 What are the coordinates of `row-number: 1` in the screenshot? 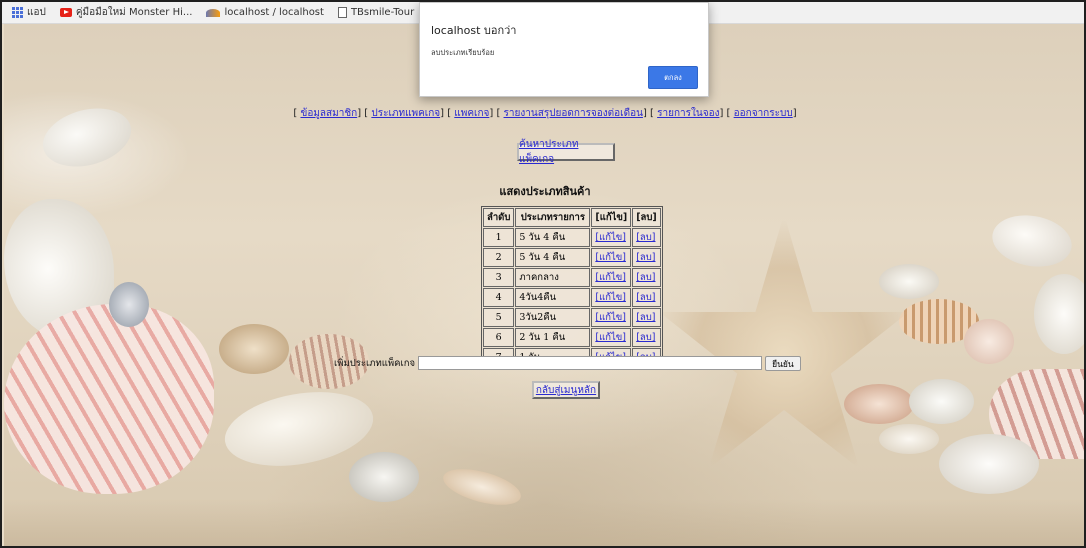 It's located at (499, 237).